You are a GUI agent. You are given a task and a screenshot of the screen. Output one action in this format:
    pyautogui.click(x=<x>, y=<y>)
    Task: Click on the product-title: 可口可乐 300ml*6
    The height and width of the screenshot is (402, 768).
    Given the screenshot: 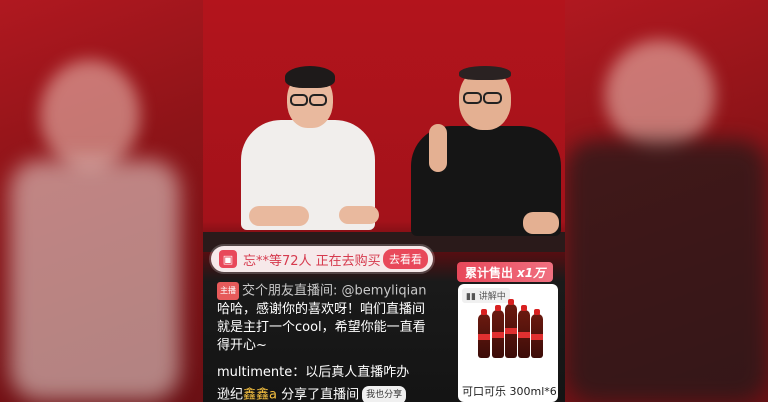 What is the action you would take?
    pyautogui.click(x=509, y=391)
    